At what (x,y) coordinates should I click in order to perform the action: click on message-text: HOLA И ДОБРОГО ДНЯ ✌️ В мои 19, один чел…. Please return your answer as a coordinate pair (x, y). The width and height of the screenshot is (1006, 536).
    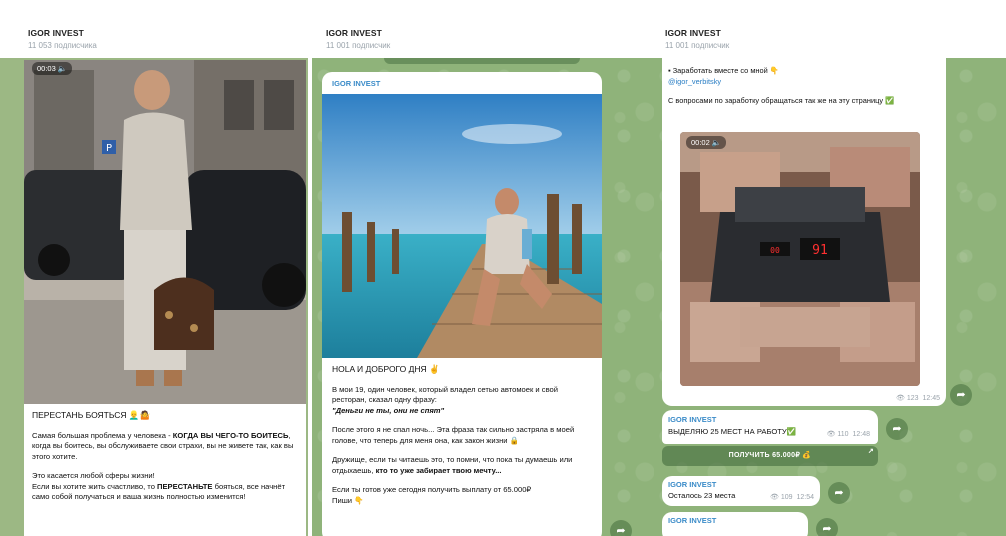
    Looking at the image, I should click on (462, 439).